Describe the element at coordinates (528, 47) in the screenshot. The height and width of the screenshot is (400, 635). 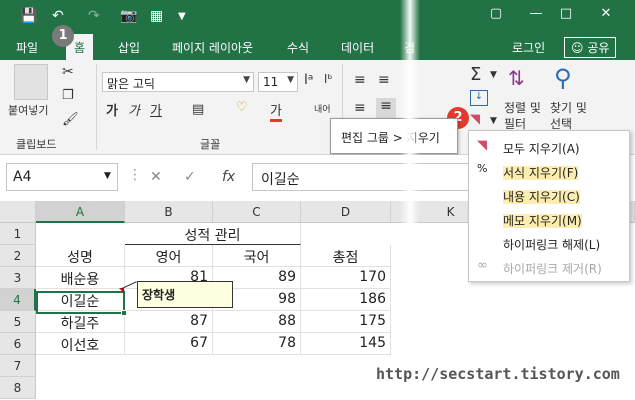
I see `login-link: 로그인` at that location.